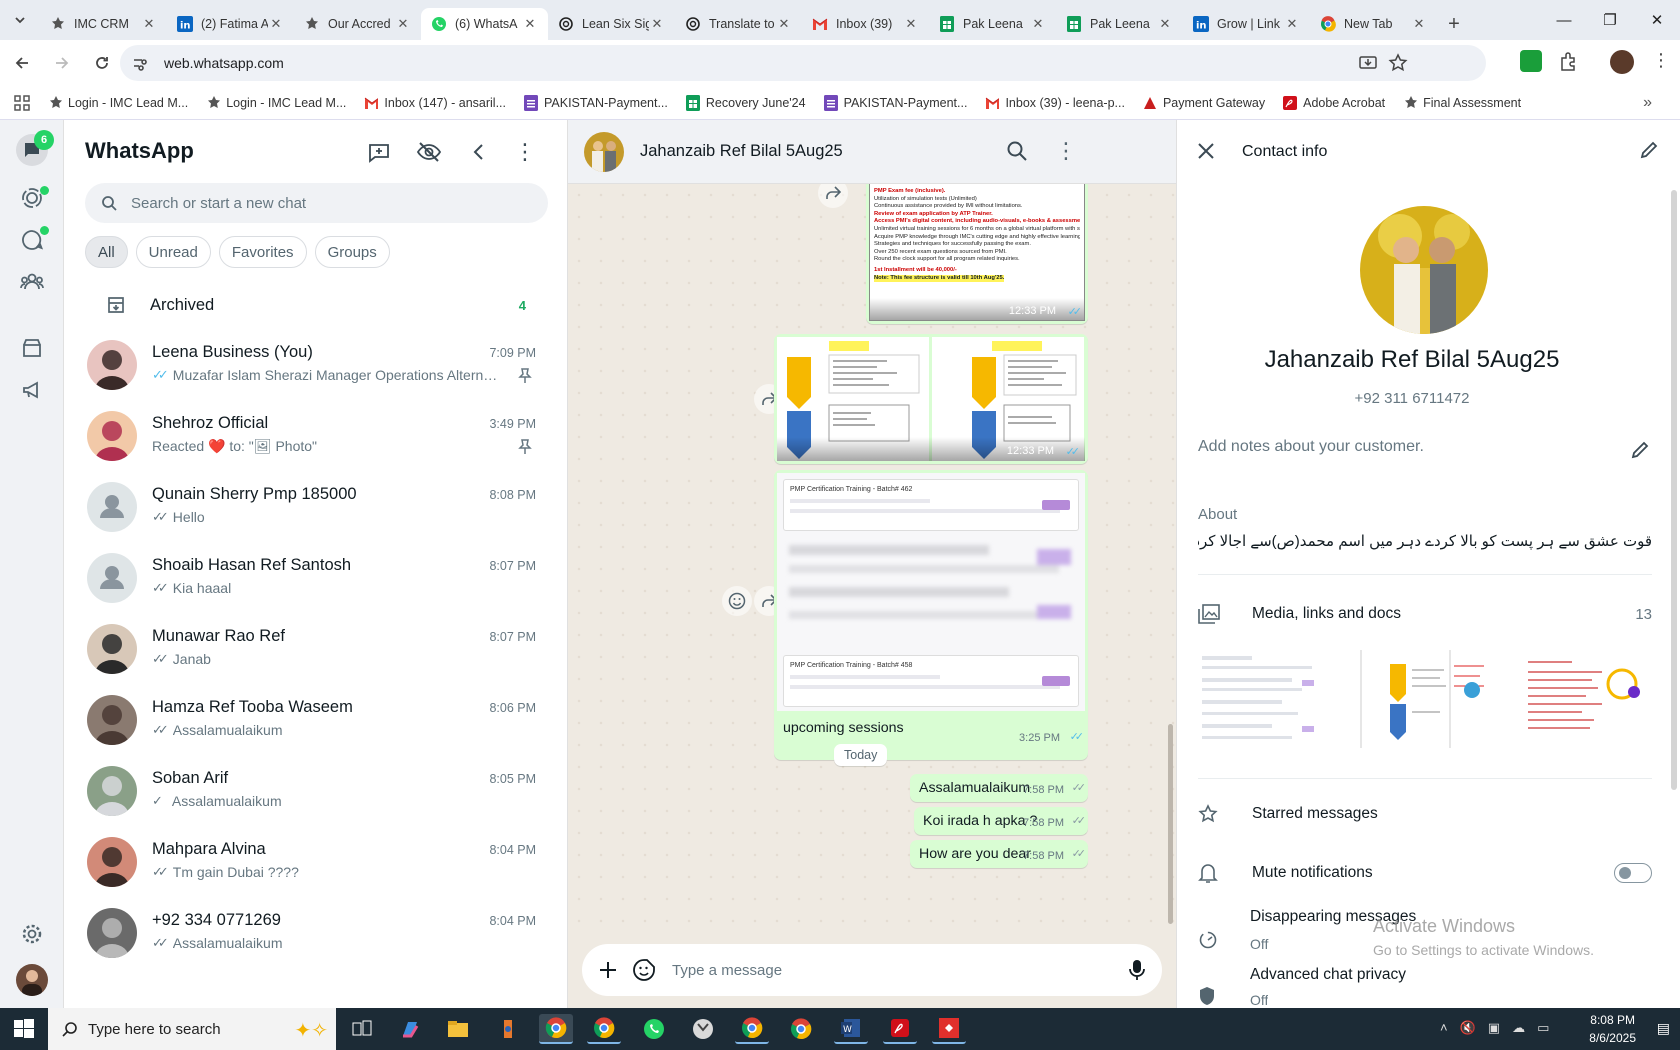 The image size is (1680, 1050). I want to click on filter-chip: Favorites, so click(262, 252).